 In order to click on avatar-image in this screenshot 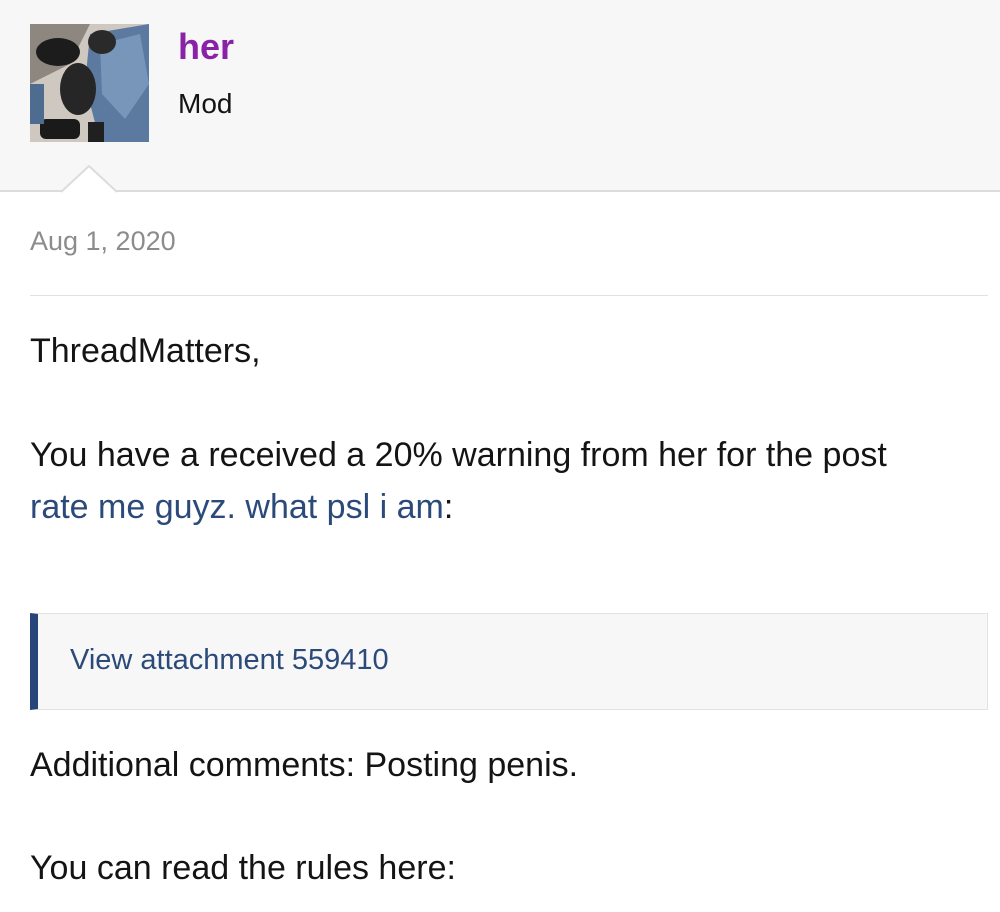, I will do `click(89, 83)`.